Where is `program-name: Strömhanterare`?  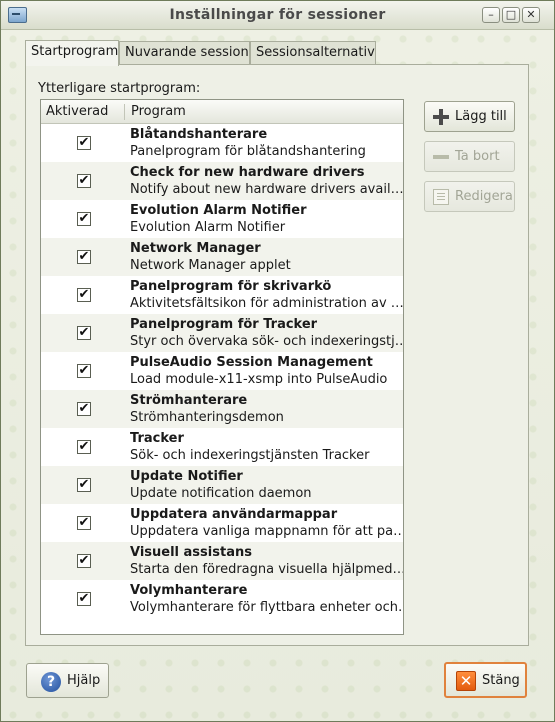
program-name: Strömhanterare is located at coordinates (189, 400).